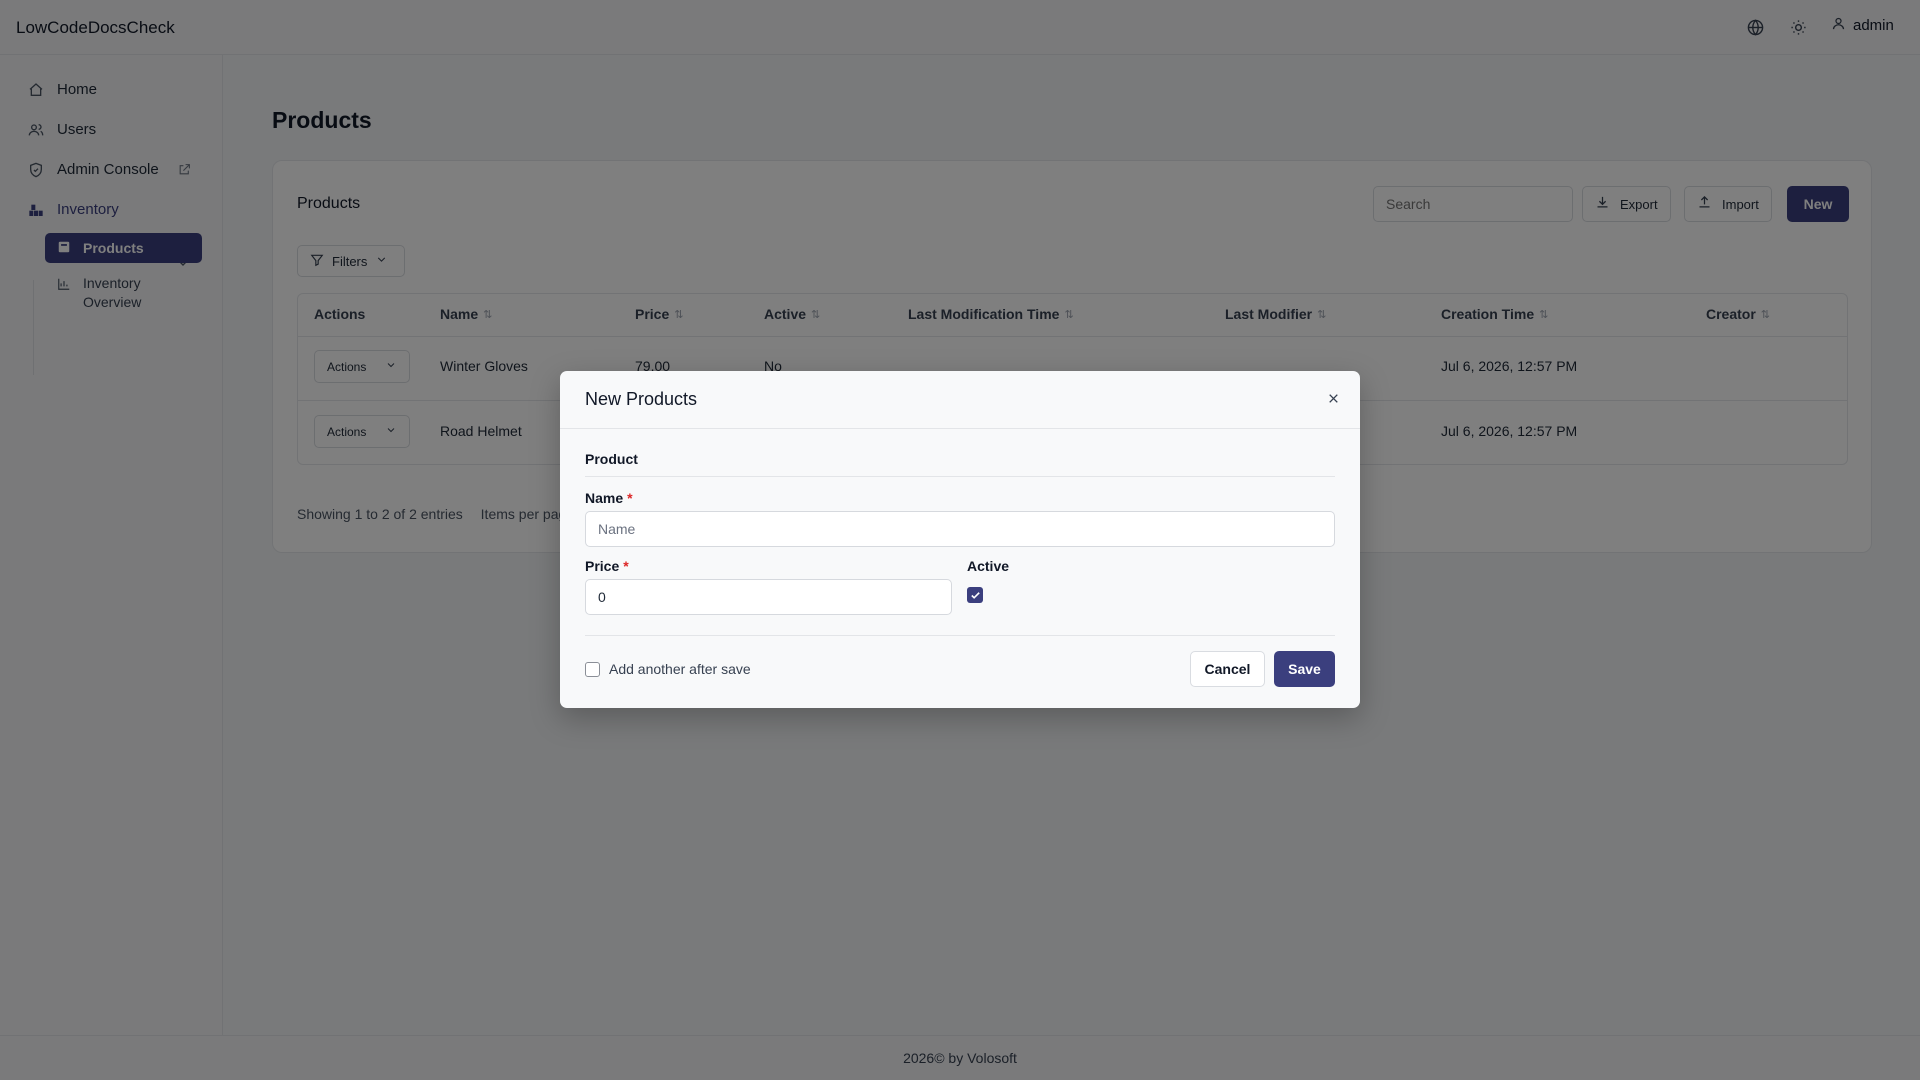  What do you see at coordinates (960, 476) in the screenshot?
I see `section-divider` at bounding box center [960, 476].